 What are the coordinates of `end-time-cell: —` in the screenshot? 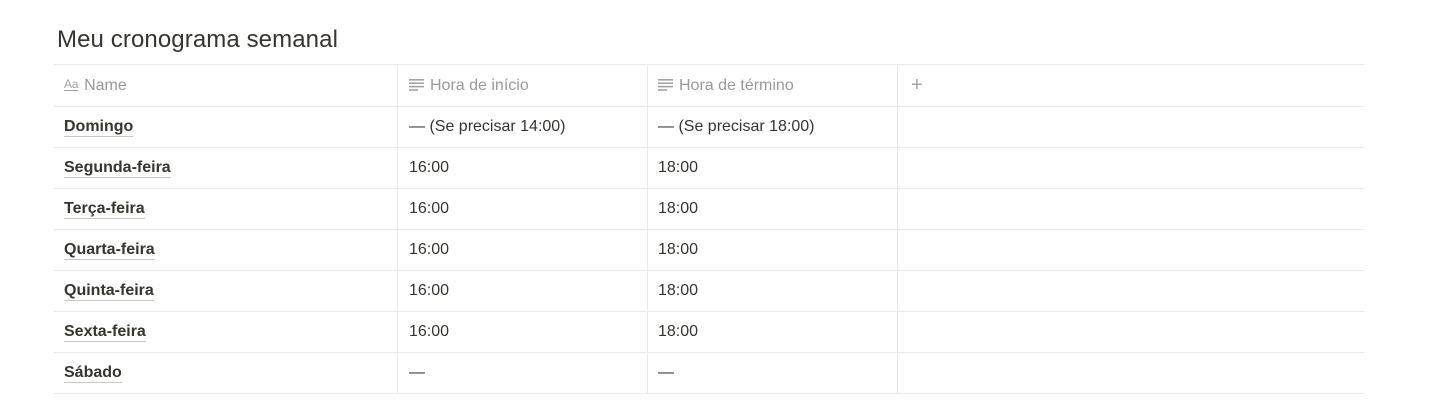 It's located at (773, 373).